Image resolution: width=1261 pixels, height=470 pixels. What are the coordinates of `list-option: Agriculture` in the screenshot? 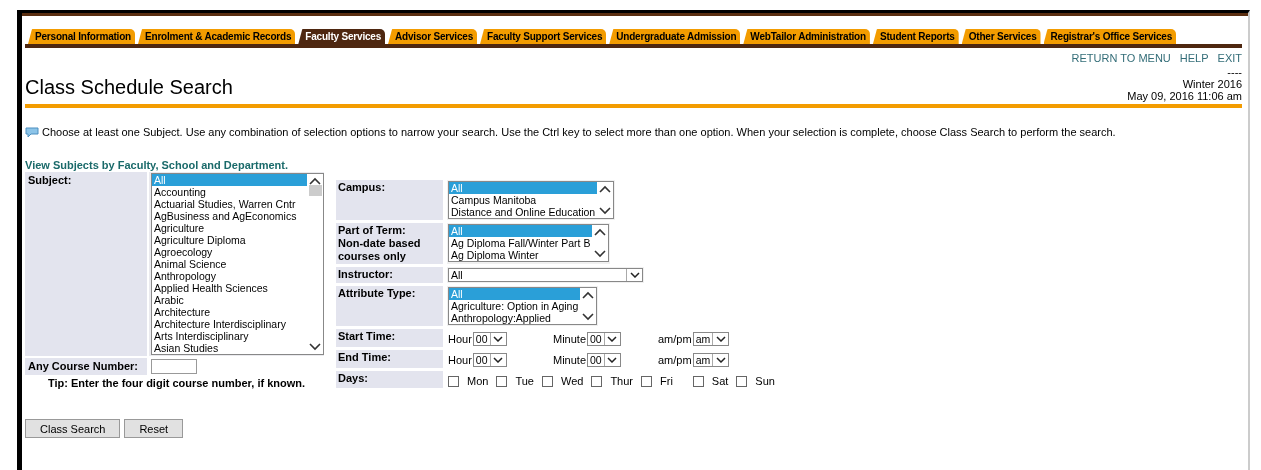 It's located at (229, 228).